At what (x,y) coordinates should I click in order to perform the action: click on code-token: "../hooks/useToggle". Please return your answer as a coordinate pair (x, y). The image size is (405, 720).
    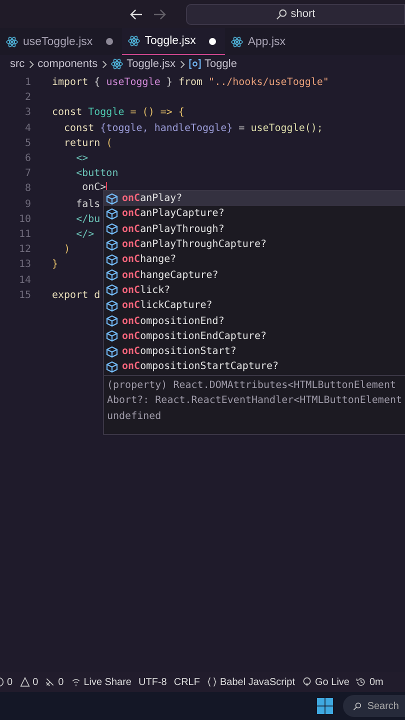
    Looking at the image, I should click on (268, 82).